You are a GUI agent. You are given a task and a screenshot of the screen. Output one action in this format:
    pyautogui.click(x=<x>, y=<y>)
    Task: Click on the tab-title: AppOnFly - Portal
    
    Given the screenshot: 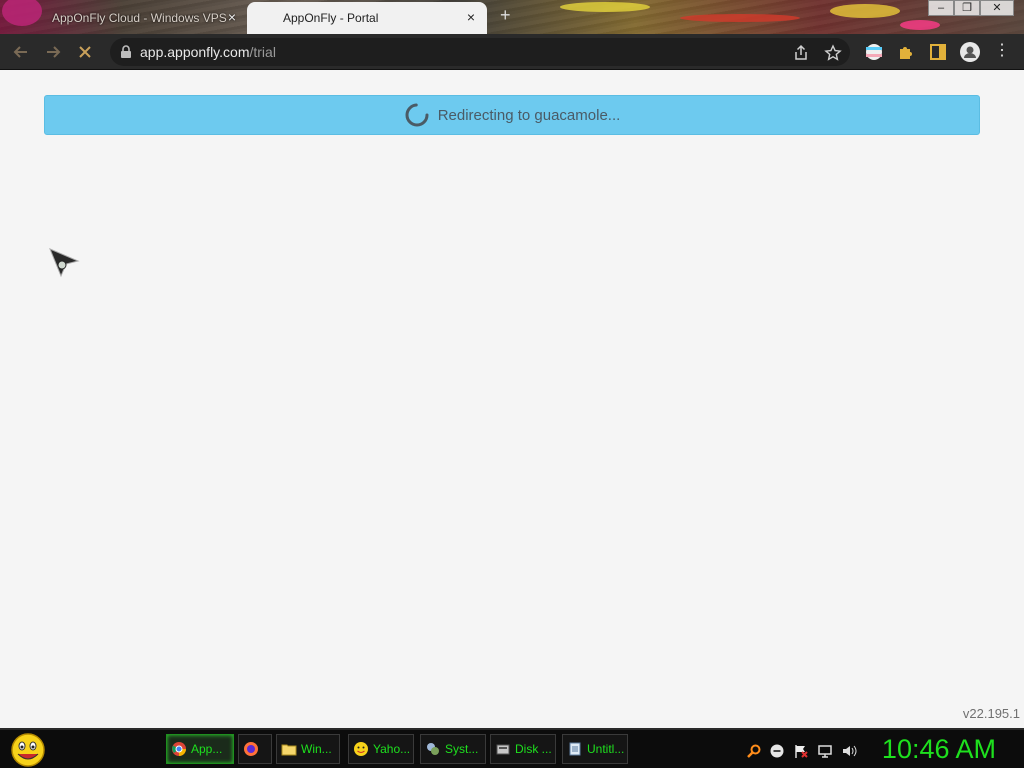 What is the action you would take?
    pyautogui.click(x=331, y=18)
    